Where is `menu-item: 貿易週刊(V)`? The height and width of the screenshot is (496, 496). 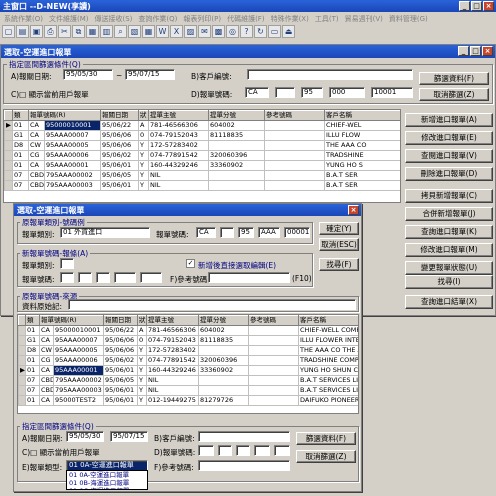
menu-item: 貿易週刊(V) is located at coordinates (364, 18).